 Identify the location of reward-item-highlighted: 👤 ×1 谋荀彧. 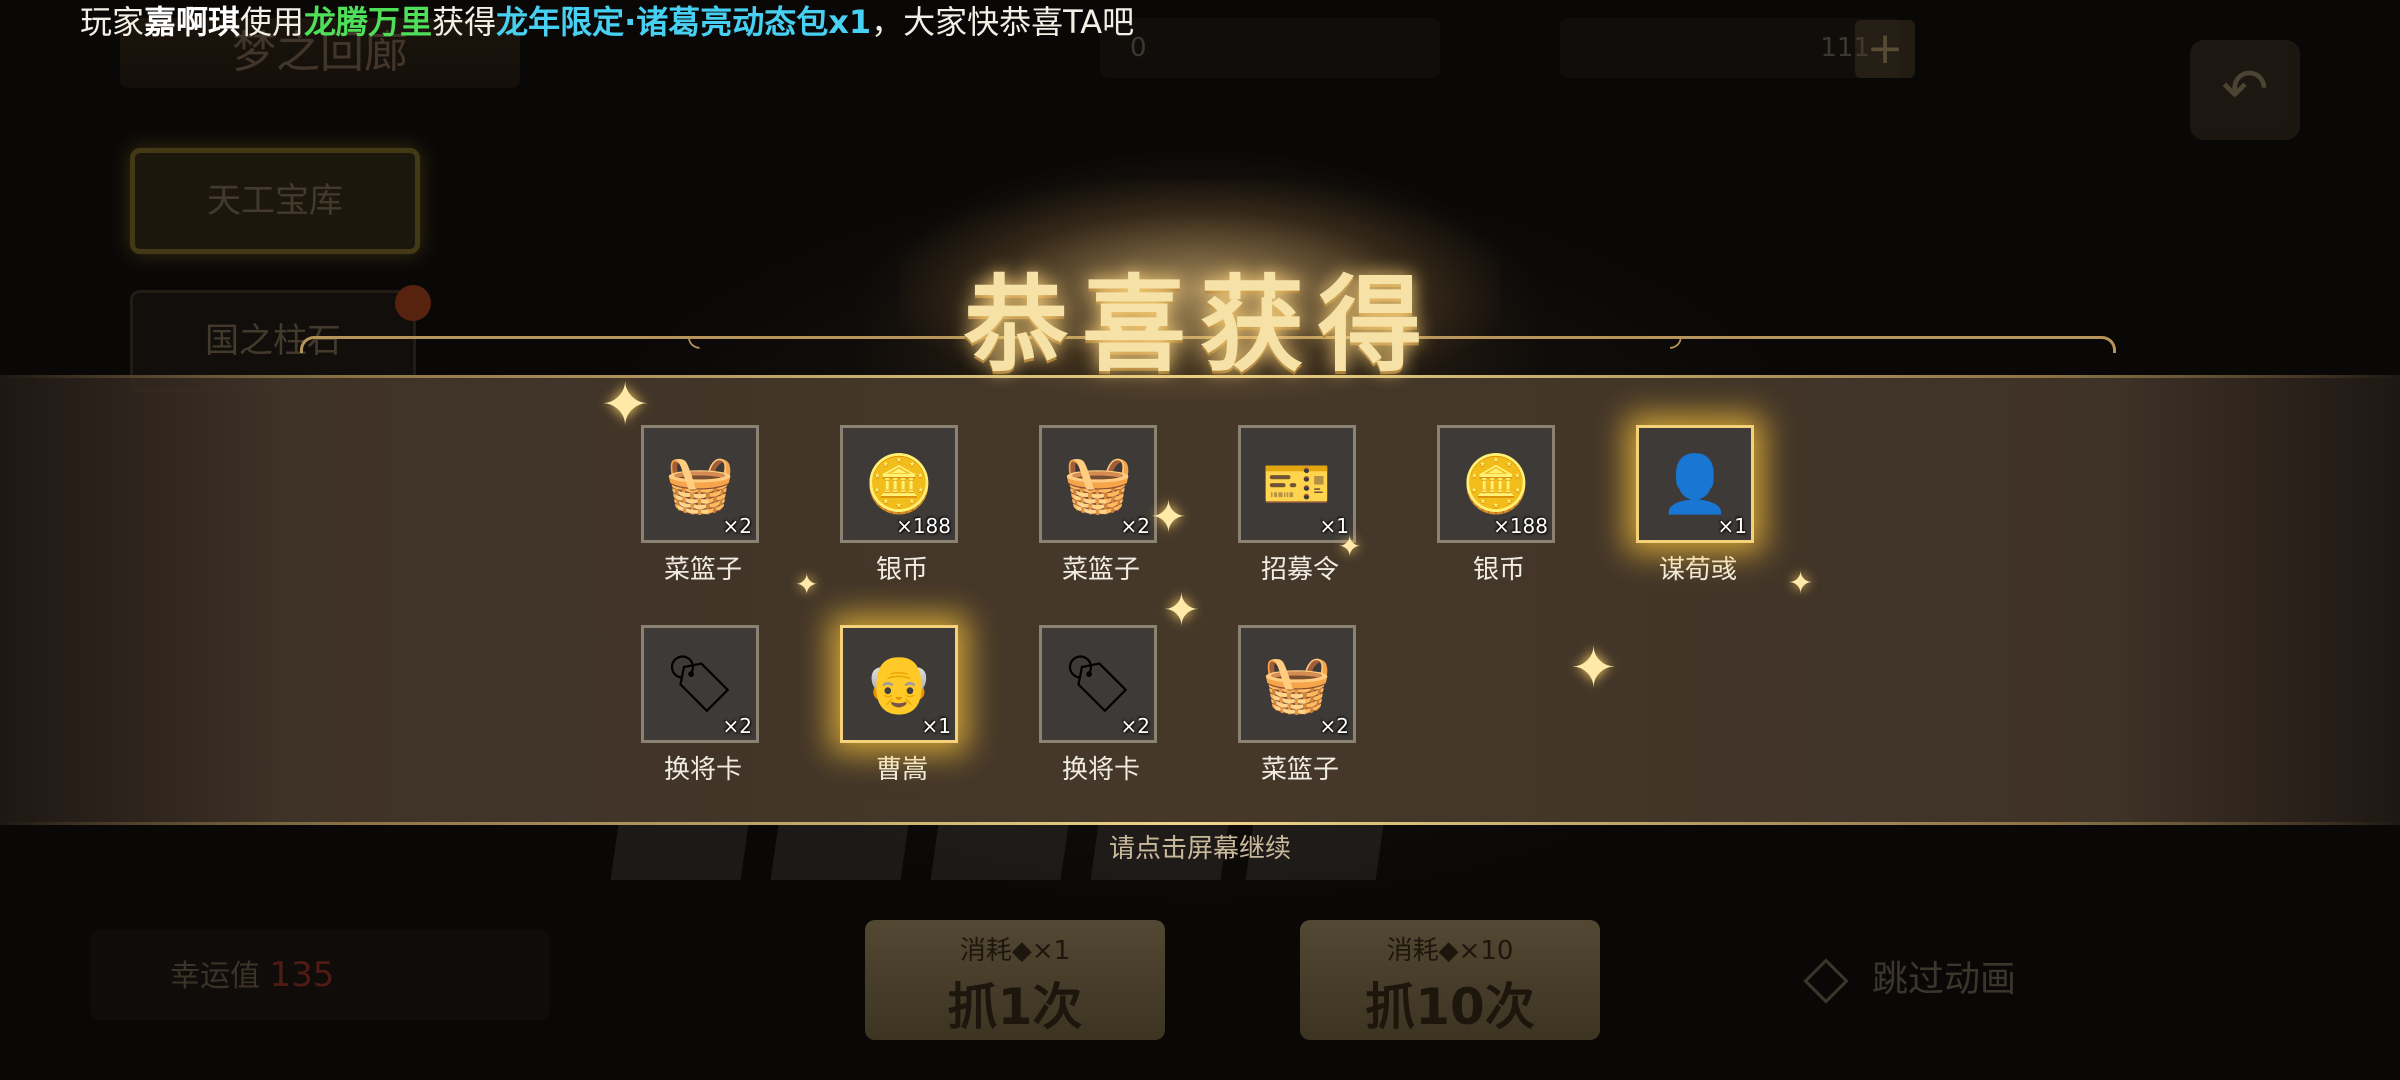
(1698, 505).